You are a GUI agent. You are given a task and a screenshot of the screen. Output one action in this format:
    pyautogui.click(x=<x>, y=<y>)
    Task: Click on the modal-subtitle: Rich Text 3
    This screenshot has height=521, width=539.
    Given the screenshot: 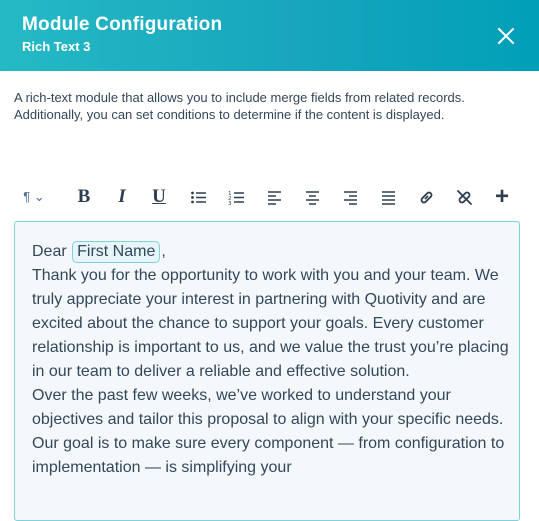 What is the action you would take?
    pyautogui.click(x=56, y=46)
    